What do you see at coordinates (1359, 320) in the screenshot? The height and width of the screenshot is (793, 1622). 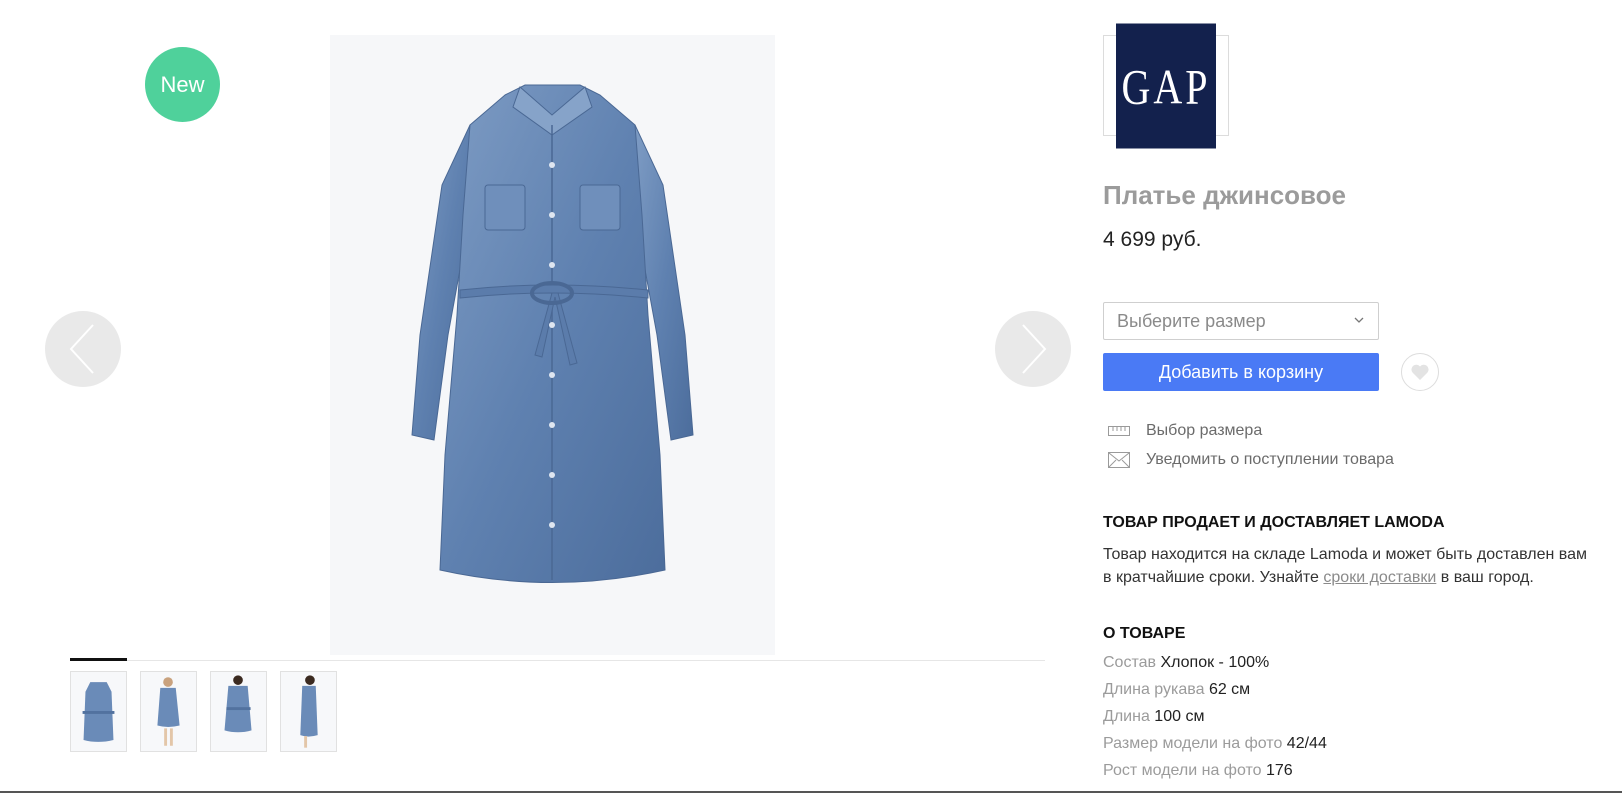 I see `chevron-down-icon` at bounding box center [1359, 320].